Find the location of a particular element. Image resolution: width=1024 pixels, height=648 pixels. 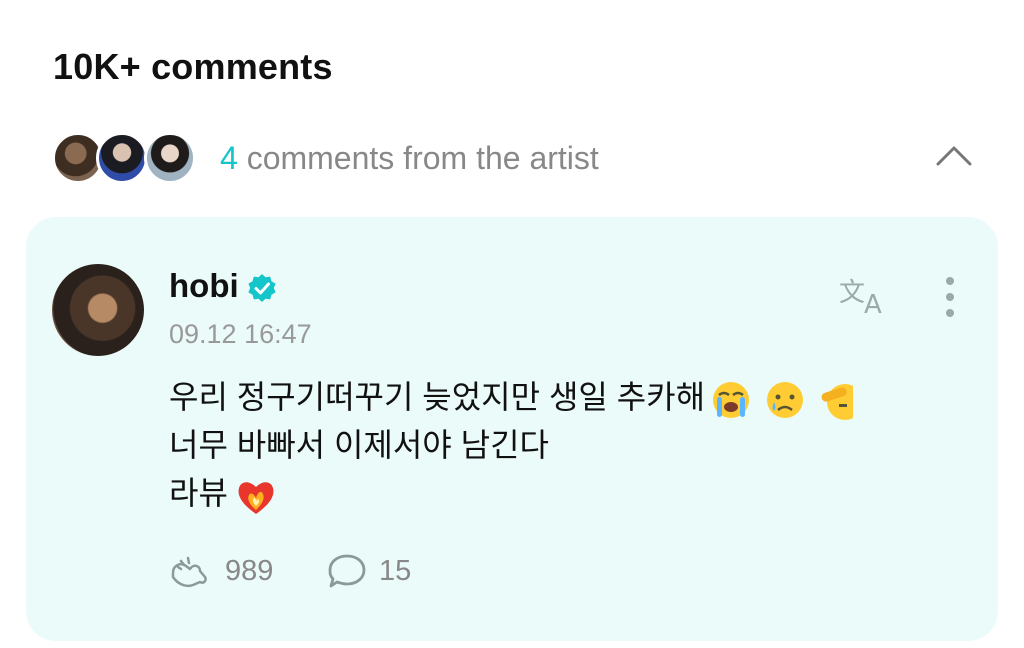

translate-icon: 文 A is located at coordinates (865, 295).